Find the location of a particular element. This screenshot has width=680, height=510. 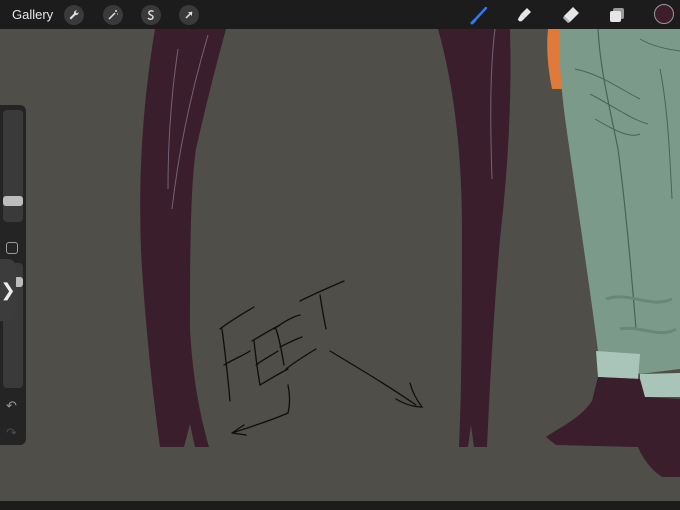

selection-icon is located at coordinates (151, 15).